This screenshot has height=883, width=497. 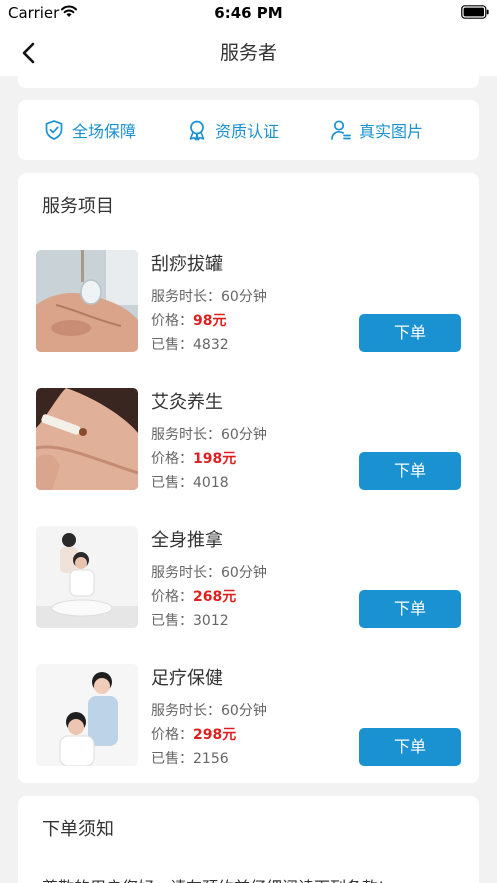 What do you see at coordinates (54, 130) in the screenshot?
I see `shield-check-icon` at bounding box center [54, 130].